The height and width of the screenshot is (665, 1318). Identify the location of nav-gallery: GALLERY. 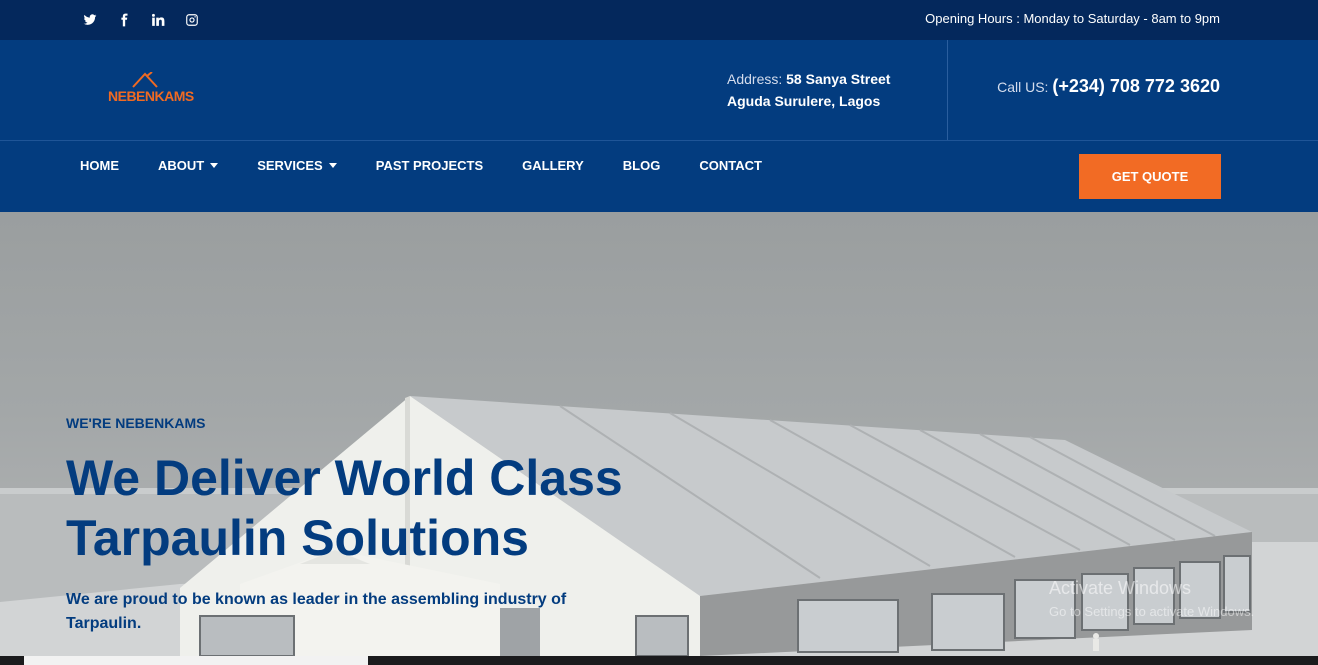
(553, 165).